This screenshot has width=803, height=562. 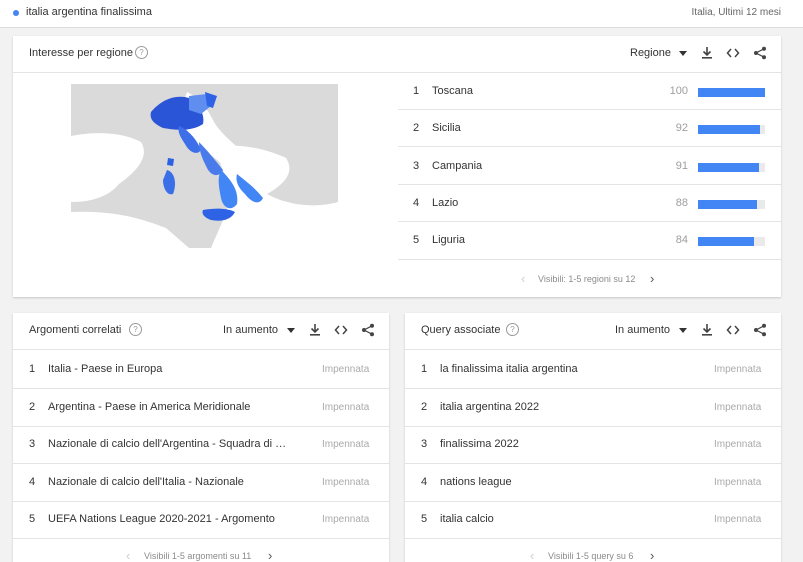 What do you see at coordinates (650, 53) in the screenshot?
I see `resolution-select: Regione` at bounding box center [650, 53].